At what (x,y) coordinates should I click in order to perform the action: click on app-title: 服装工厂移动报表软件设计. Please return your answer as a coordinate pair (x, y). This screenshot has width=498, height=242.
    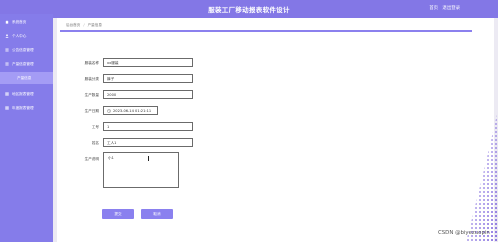
    Looking at the image, I should click on (249, 10).